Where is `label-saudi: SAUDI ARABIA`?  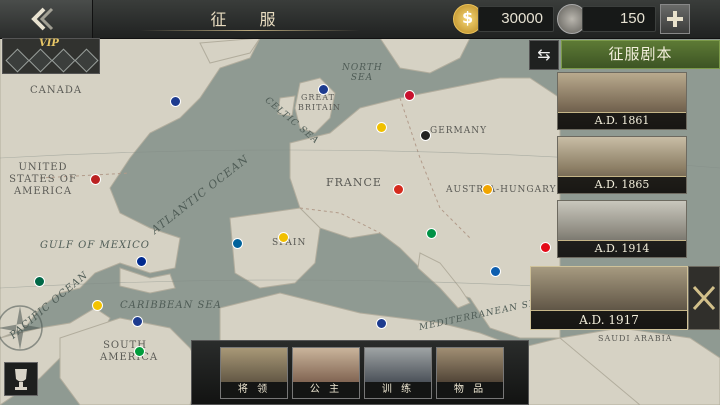 label-saudi: SAUDI ARABIA is located at coordinates (635, 338).